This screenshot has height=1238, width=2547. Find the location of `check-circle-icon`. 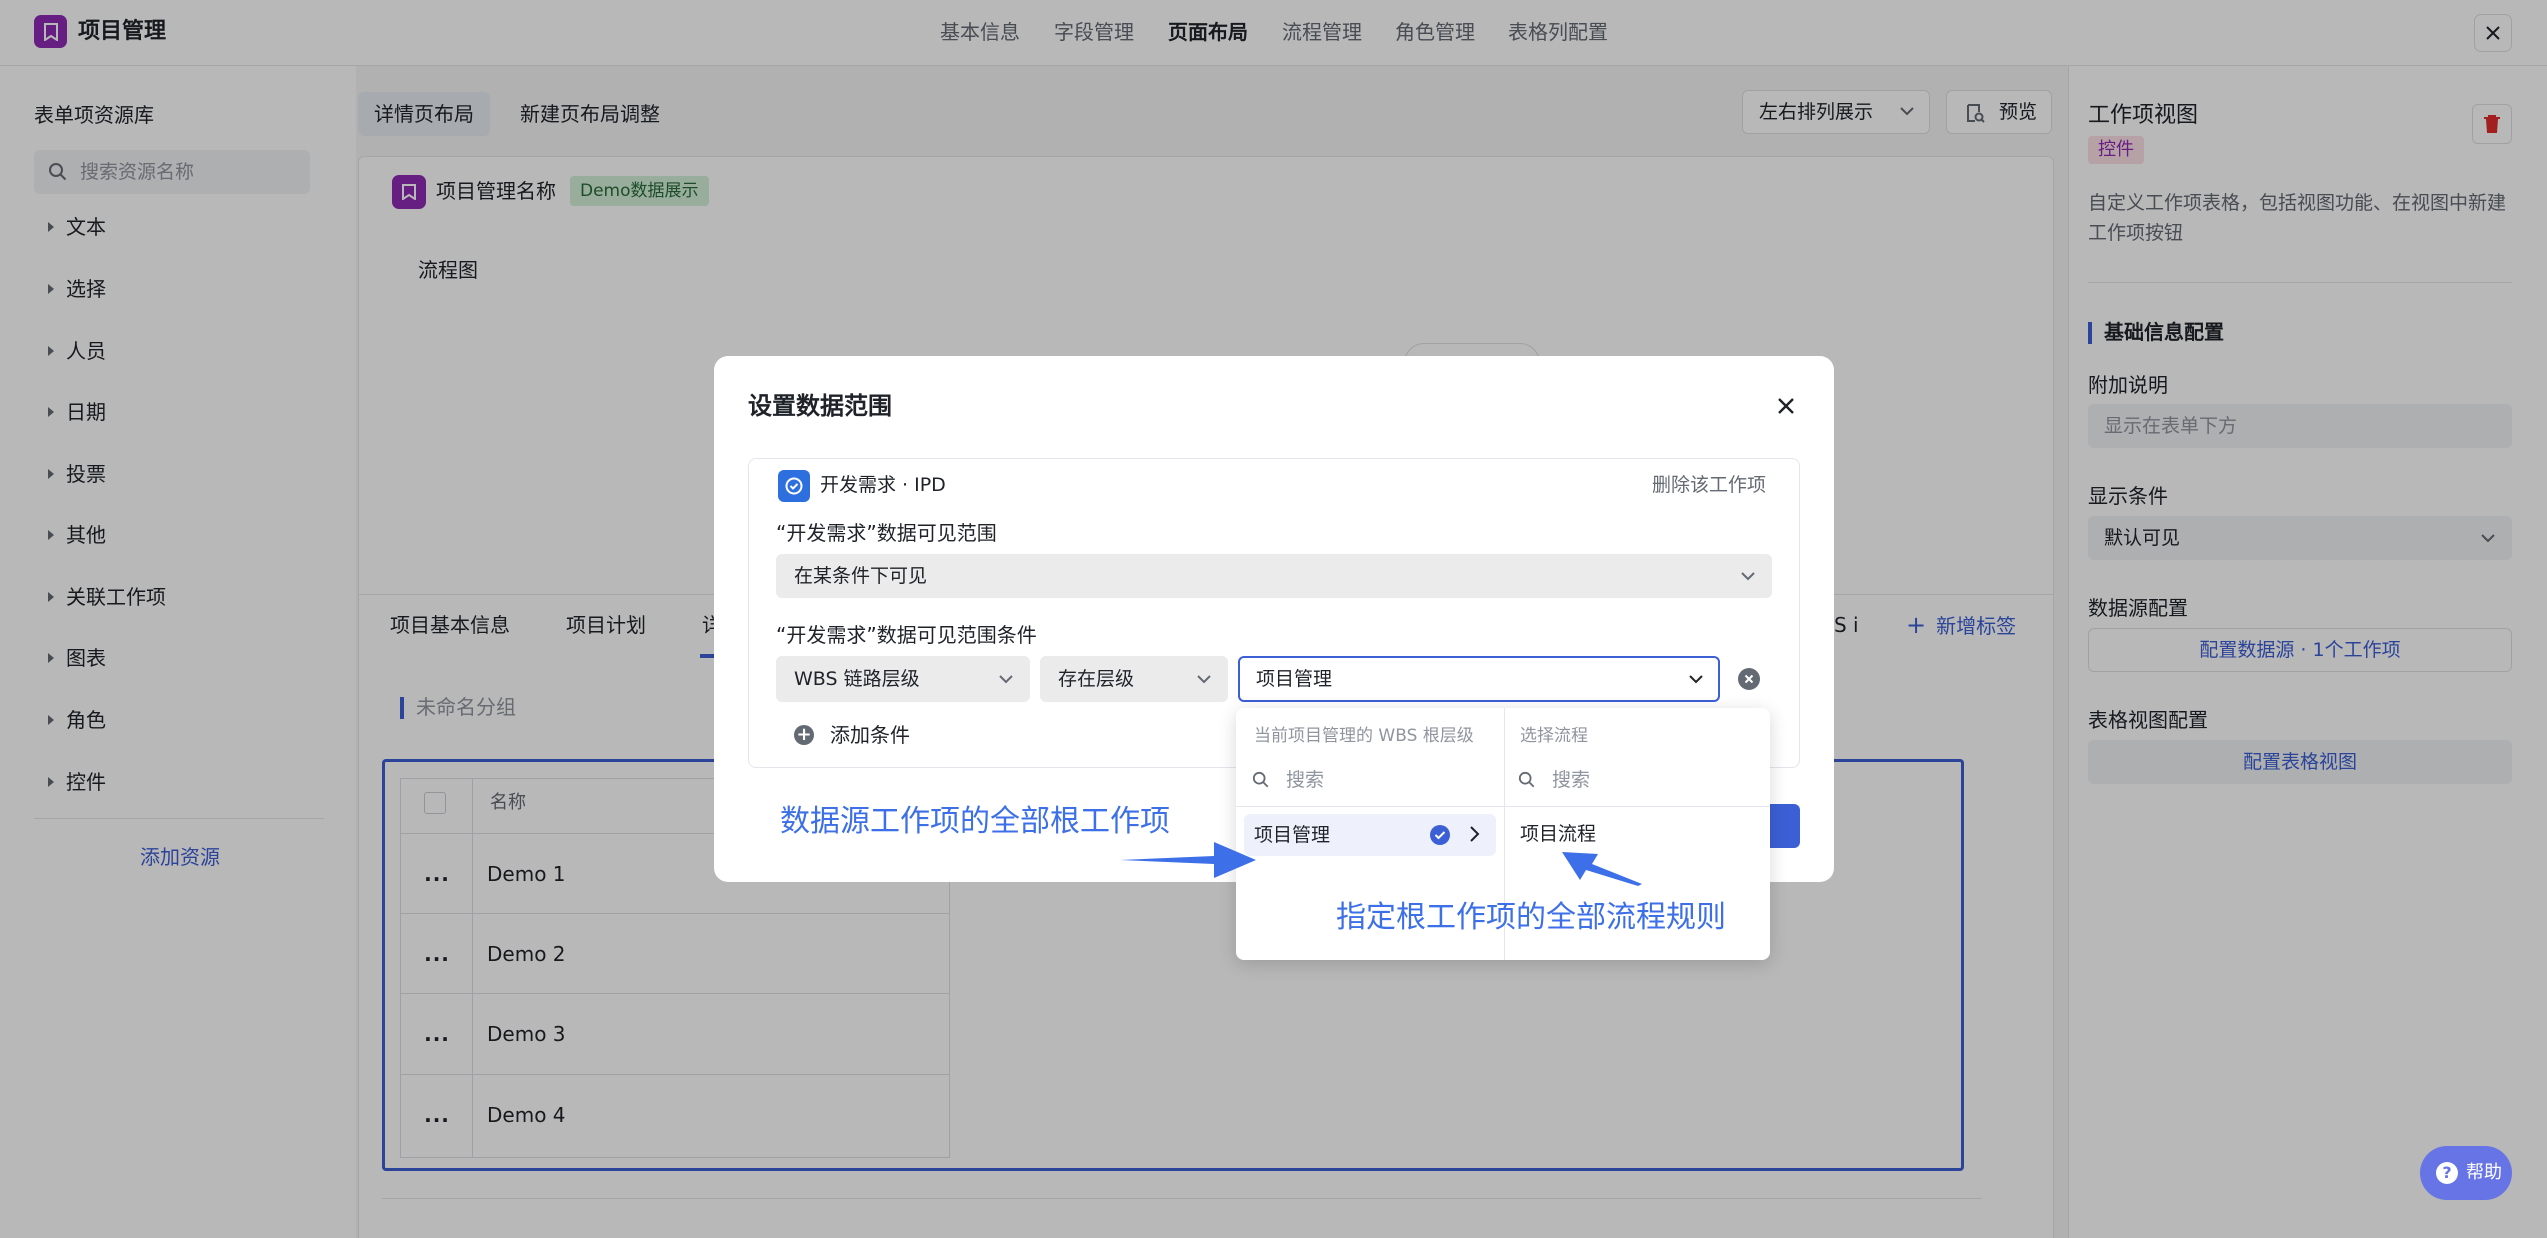

check-circle-icon is located at coordinates (1440, 835).